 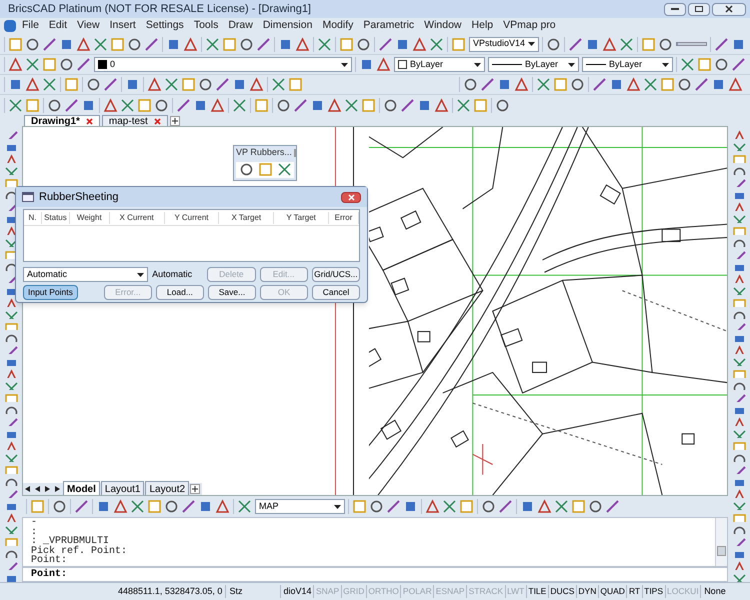 What do you see at coordinates (192, 218) in the screenshot?
I see `column-header: Y Current` at bounding box center [192, 218].